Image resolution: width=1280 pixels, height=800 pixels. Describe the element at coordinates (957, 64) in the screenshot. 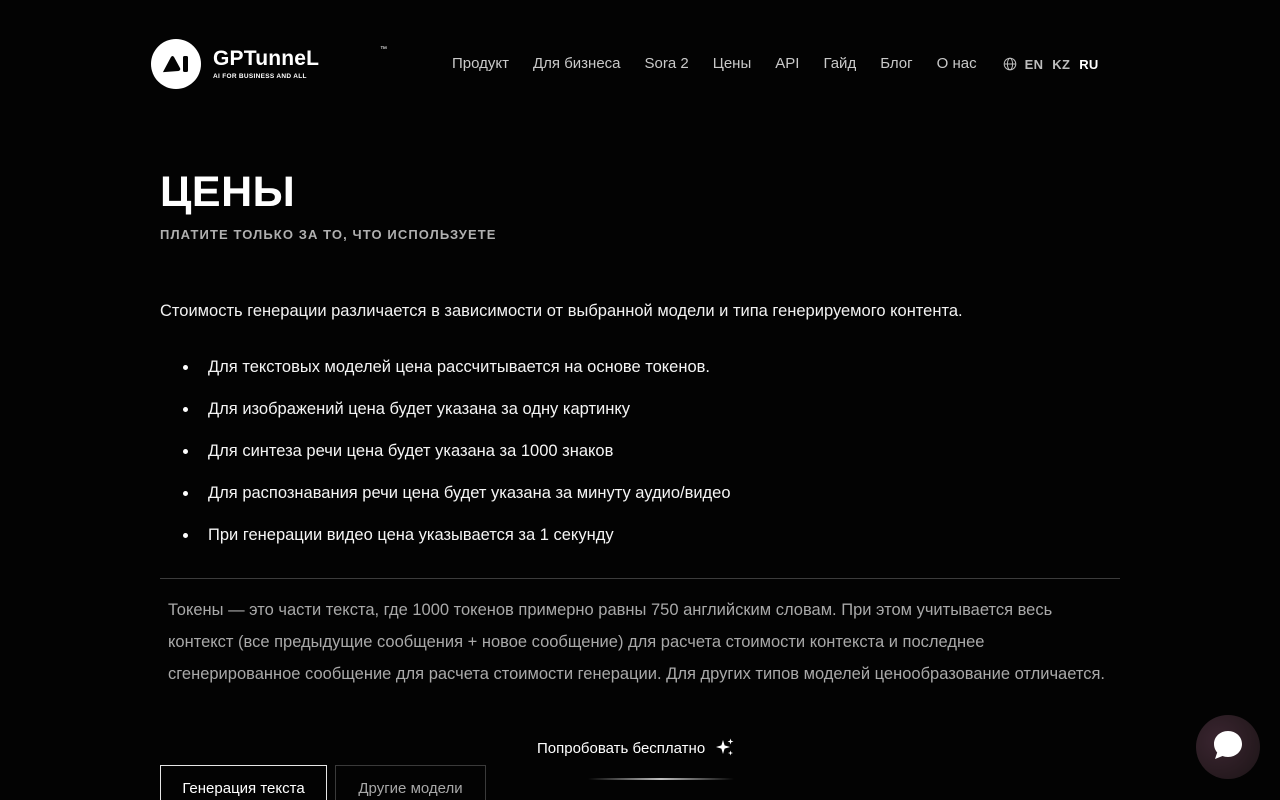

I see `nav-item-about: О нас` at that location.